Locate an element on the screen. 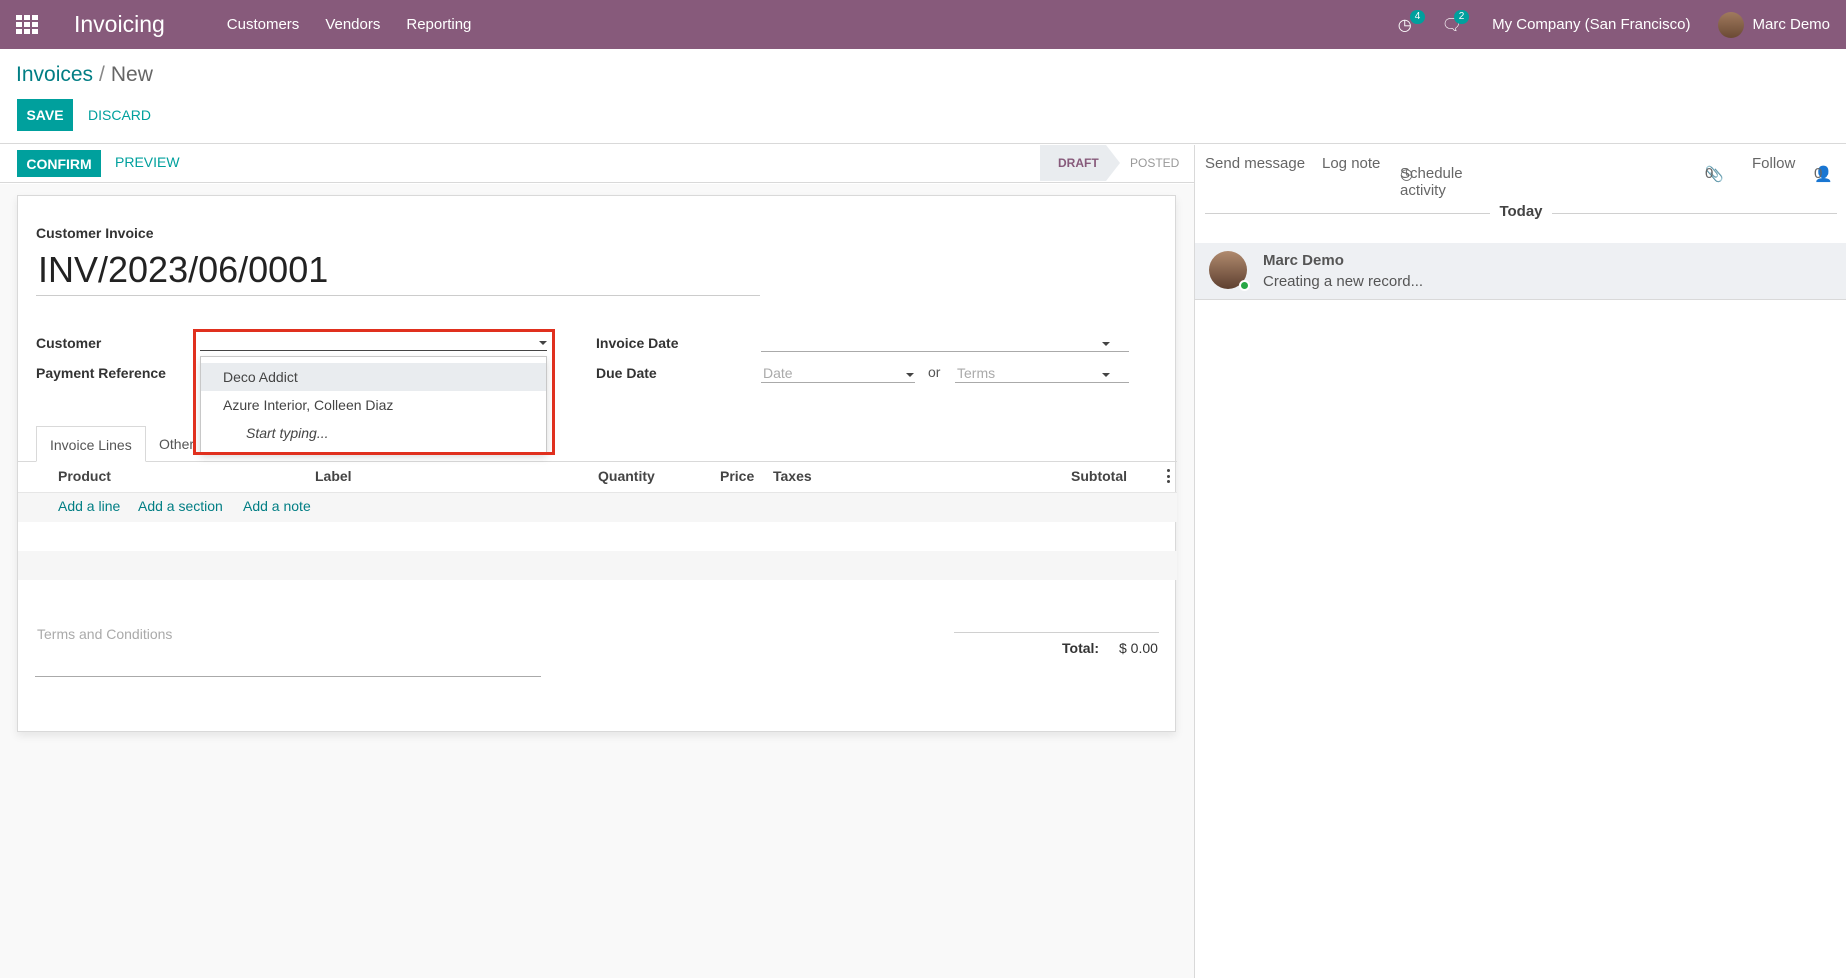  status-draft: DRAFT is located at coordinates (1080, 163).